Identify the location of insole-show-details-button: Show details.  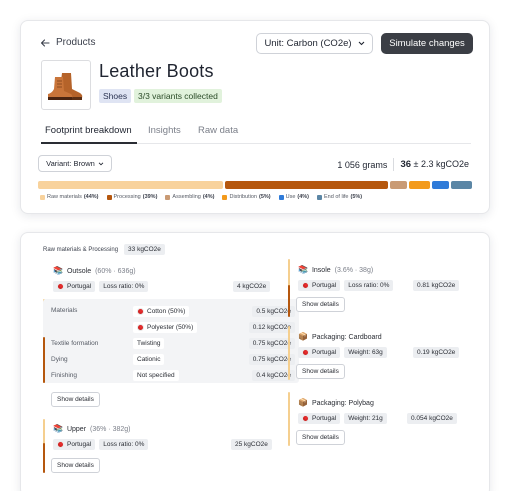
(320, 304).